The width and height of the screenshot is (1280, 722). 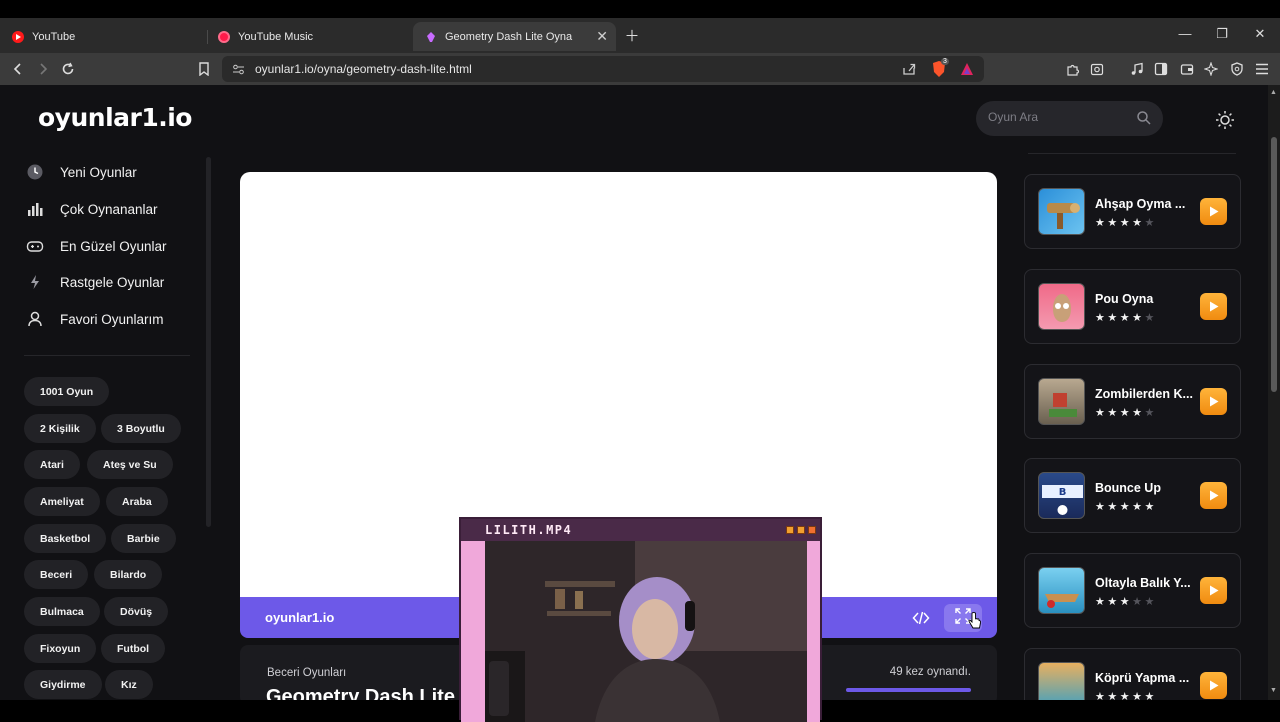 What do you see at coordinates (1225, 120) in the screenshot?
I see `theme-toggle-icon` at bounding box center [1225, 120].